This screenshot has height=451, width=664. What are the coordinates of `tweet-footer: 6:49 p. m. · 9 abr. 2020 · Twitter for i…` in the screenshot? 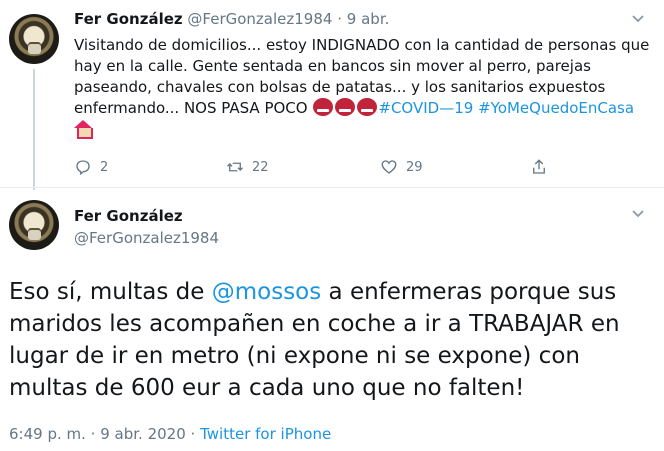 It's located at (170, 434).